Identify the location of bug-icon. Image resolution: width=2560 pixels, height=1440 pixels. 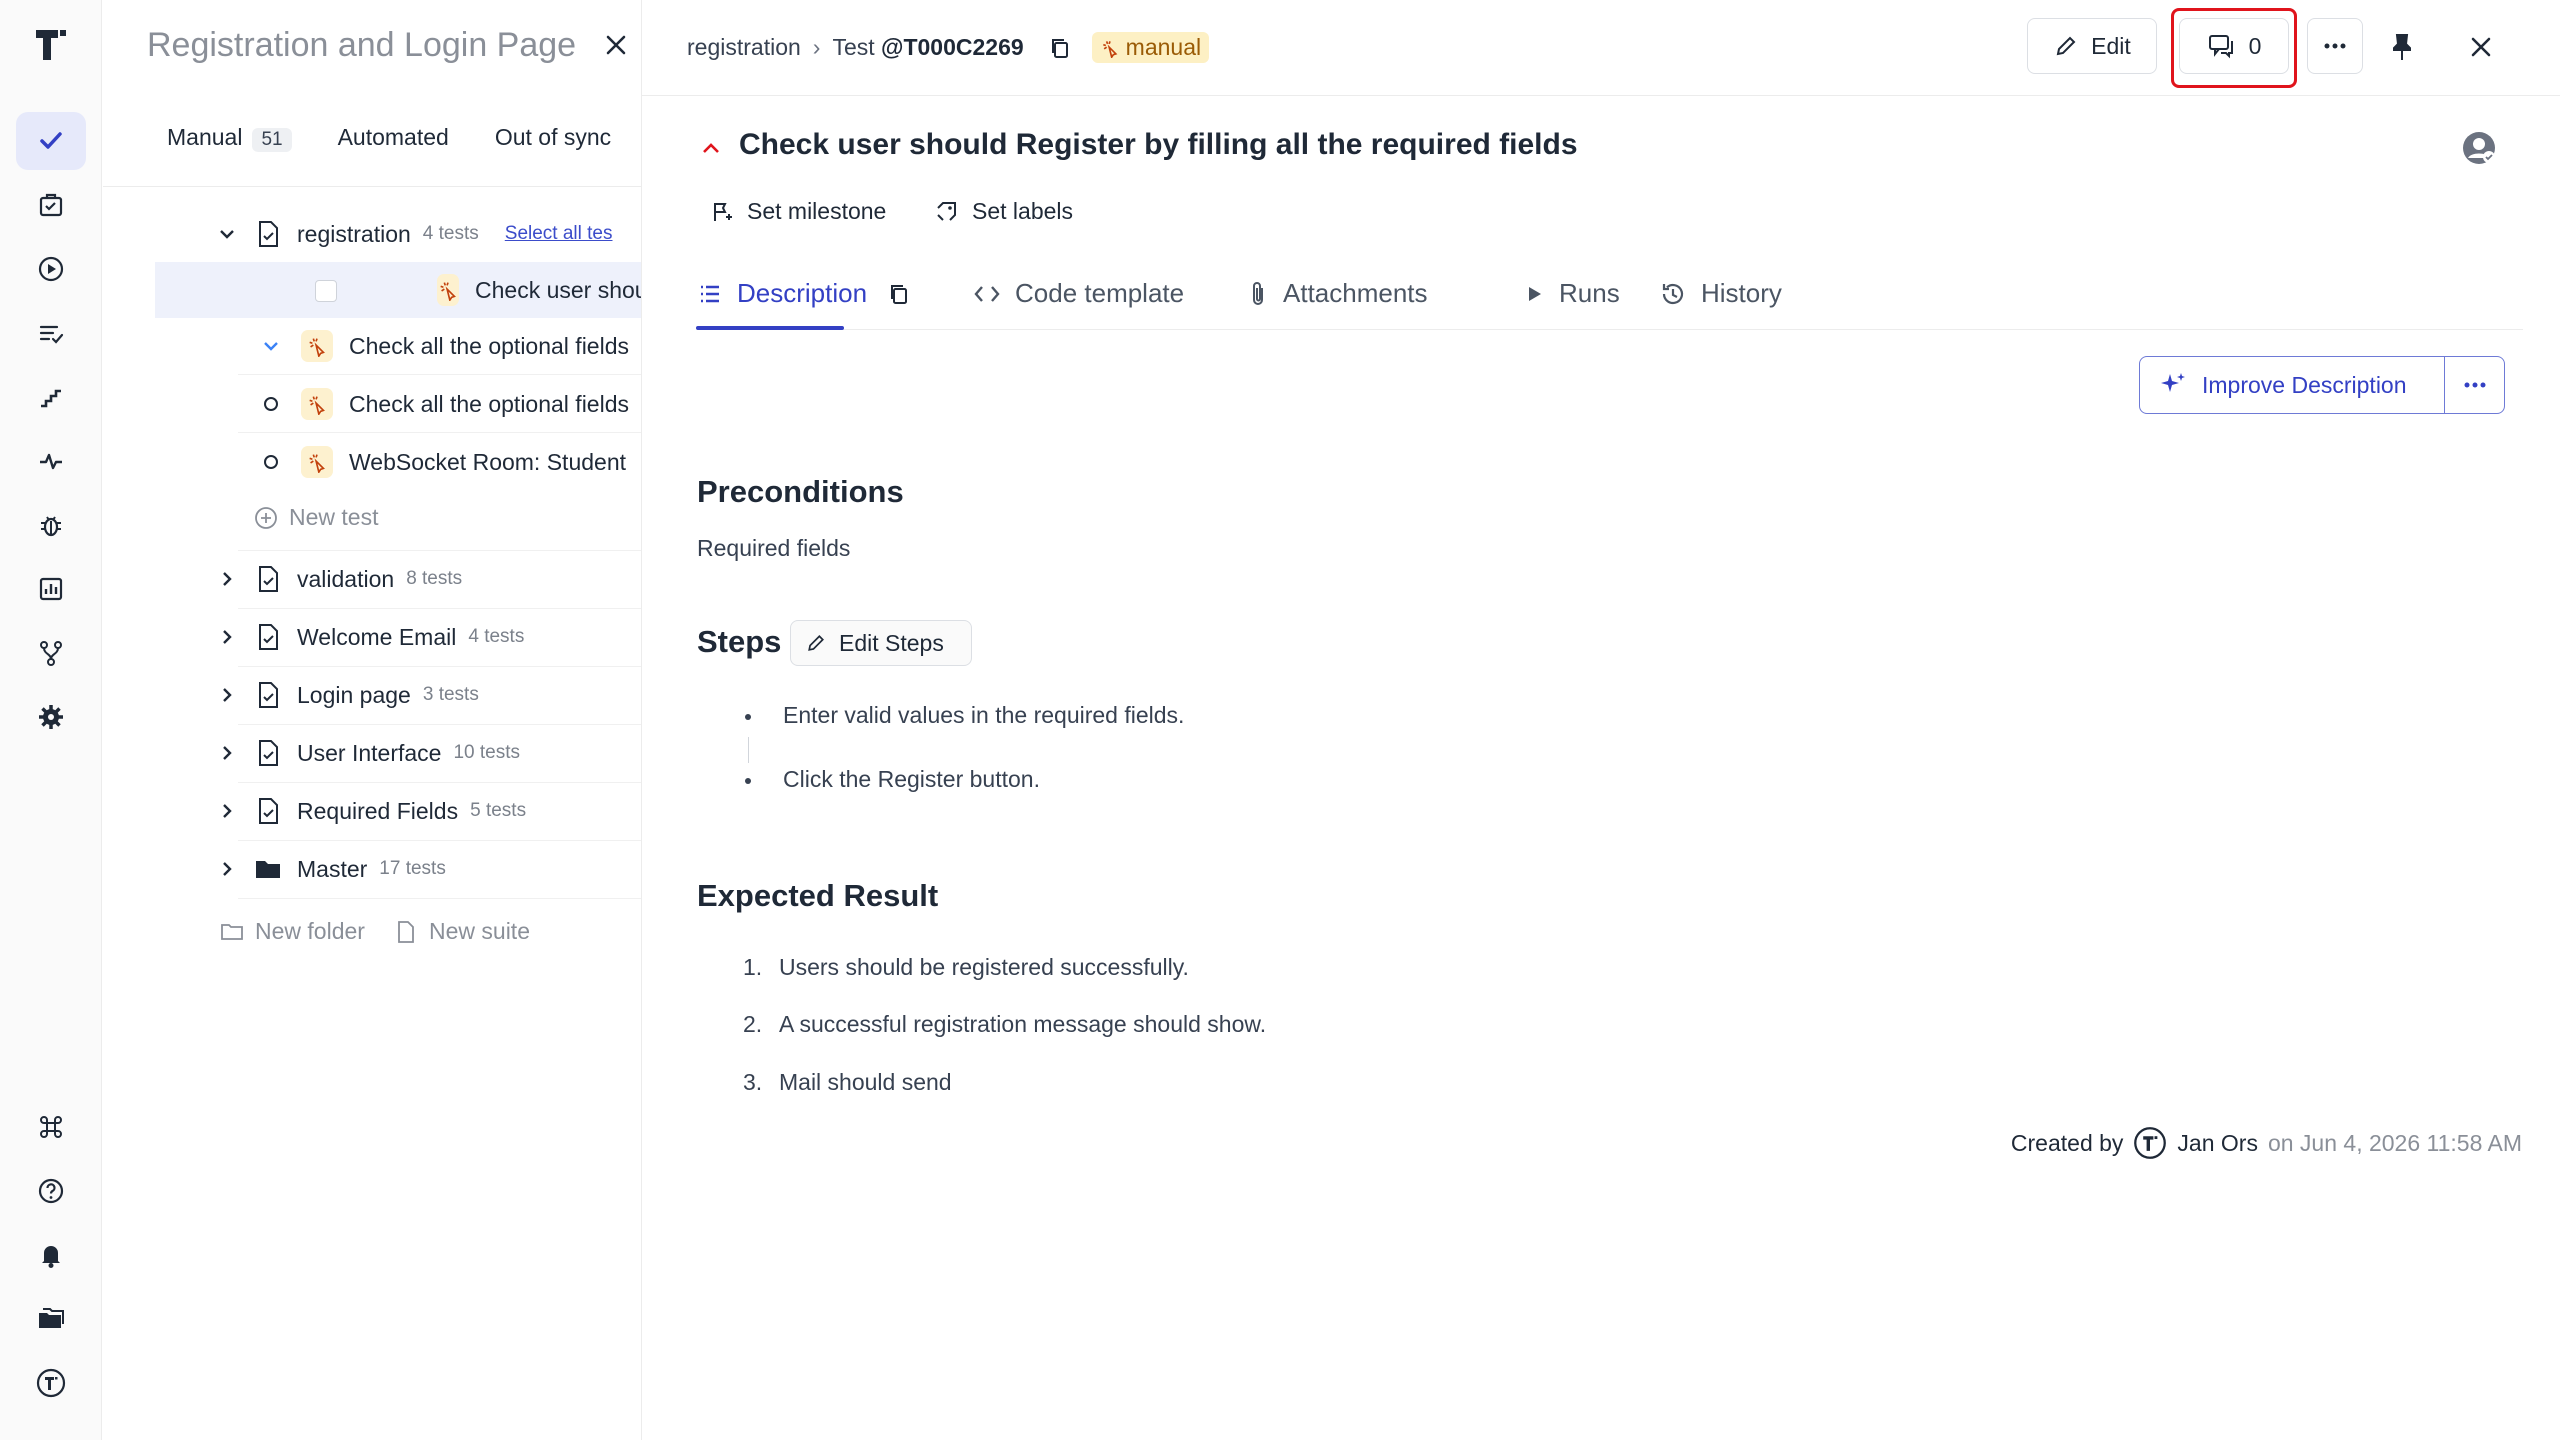
(51, 526).